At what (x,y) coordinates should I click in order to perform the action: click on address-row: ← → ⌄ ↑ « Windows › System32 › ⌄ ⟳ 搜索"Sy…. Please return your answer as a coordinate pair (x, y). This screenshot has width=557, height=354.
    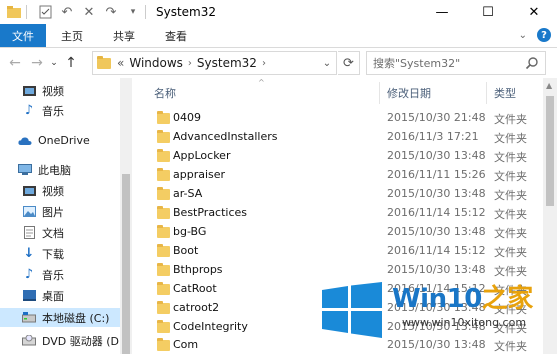
    Looking at the image, I should click on (278, 63).